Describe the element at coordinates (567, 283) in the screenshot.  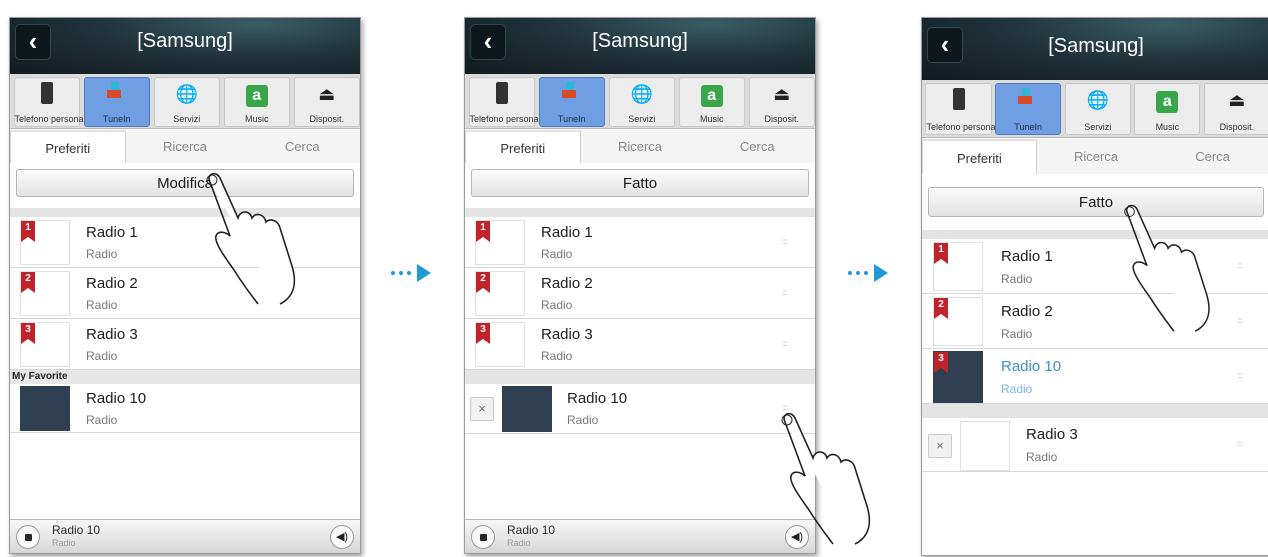
I see `station-name: Radio 2` at that location.